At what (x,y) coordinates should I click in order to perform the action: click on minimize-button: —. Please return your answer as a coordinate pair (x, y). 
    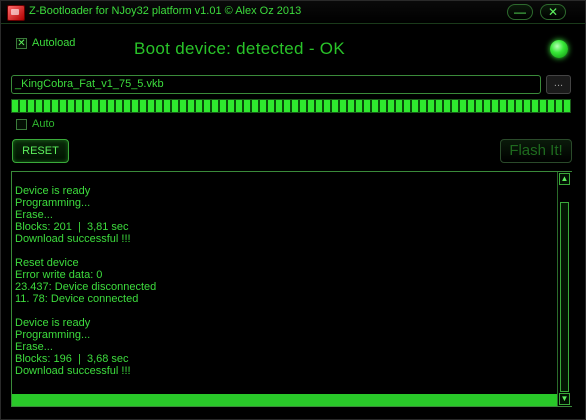
    Looking at the image, I should click on (520, 12).